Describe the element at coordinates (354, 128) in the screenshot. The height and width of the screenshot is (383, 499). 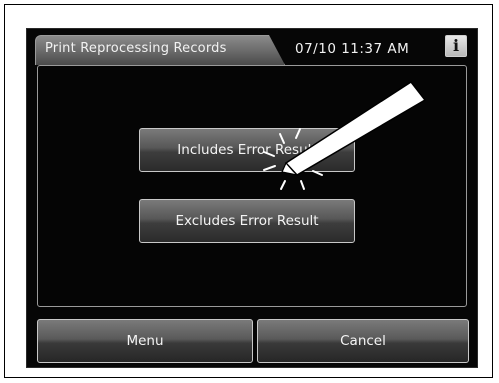
I see `stylus-icon` at that location.